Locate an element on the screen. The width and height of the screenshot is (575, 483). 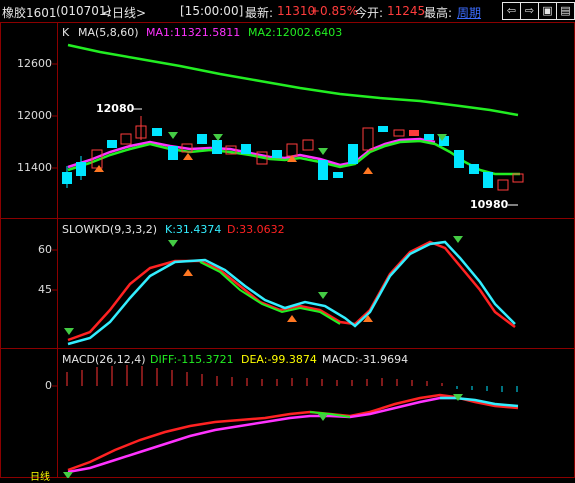
macd-diff-line is located at coordinates (293, 432).